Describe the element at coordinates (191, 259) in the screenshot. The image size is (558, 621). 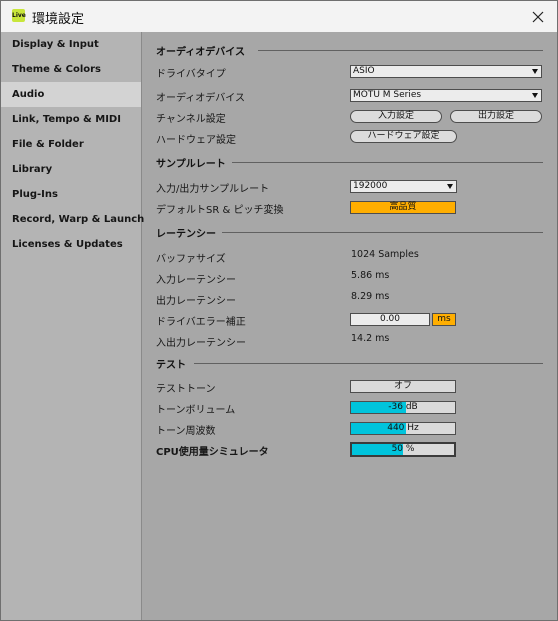
I see `buffer-size-label: バッファサイズ` at that location.